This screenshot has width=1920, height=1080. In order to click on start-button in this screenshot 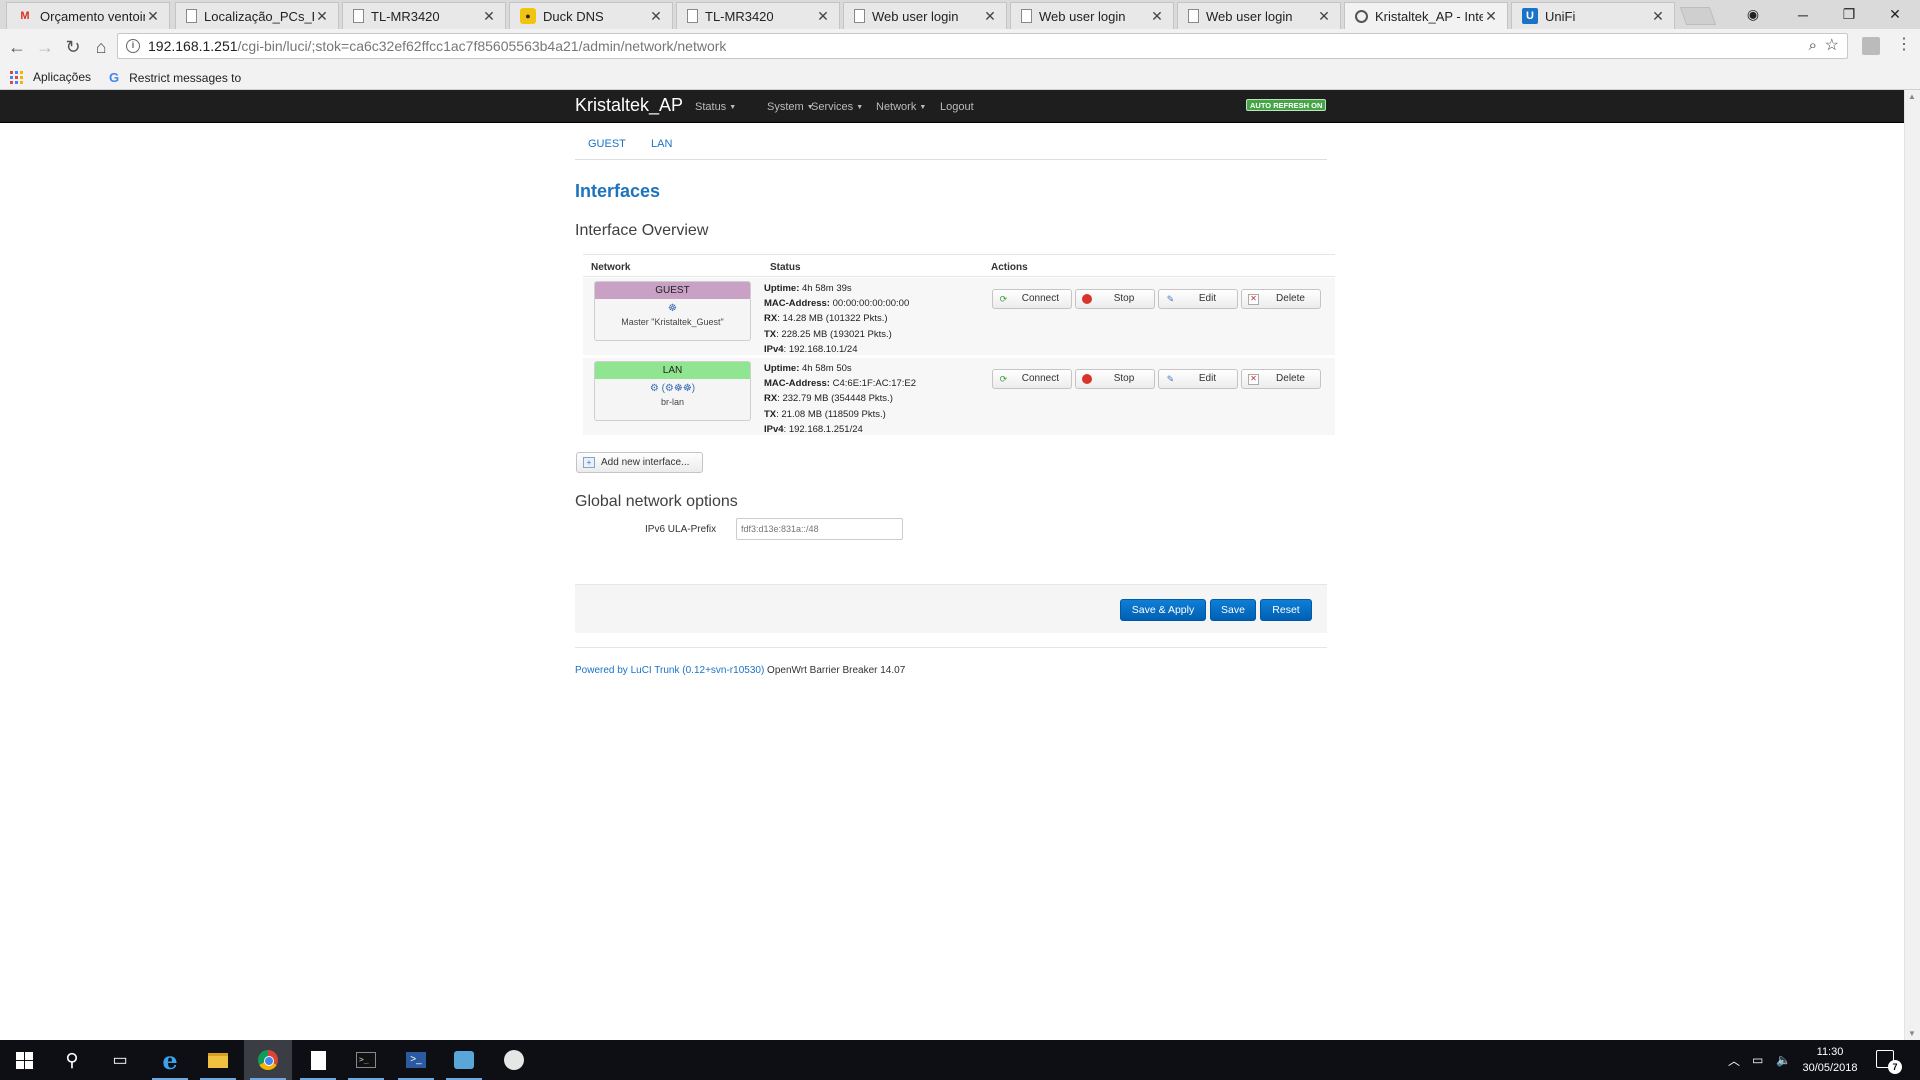, I will do `click(24, 1060)`.